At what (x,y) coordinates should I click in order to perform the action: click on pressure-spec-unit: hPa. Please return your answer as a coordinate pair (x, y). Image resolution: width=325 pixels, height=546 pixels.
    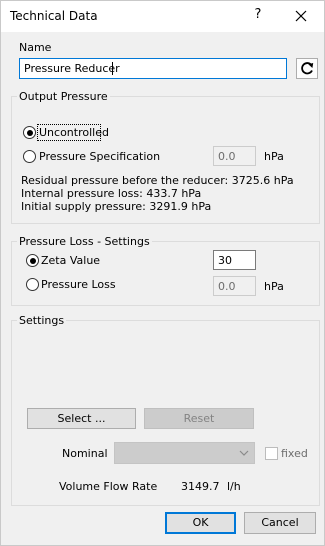
    Looking at the image, I should click on (274, 156).